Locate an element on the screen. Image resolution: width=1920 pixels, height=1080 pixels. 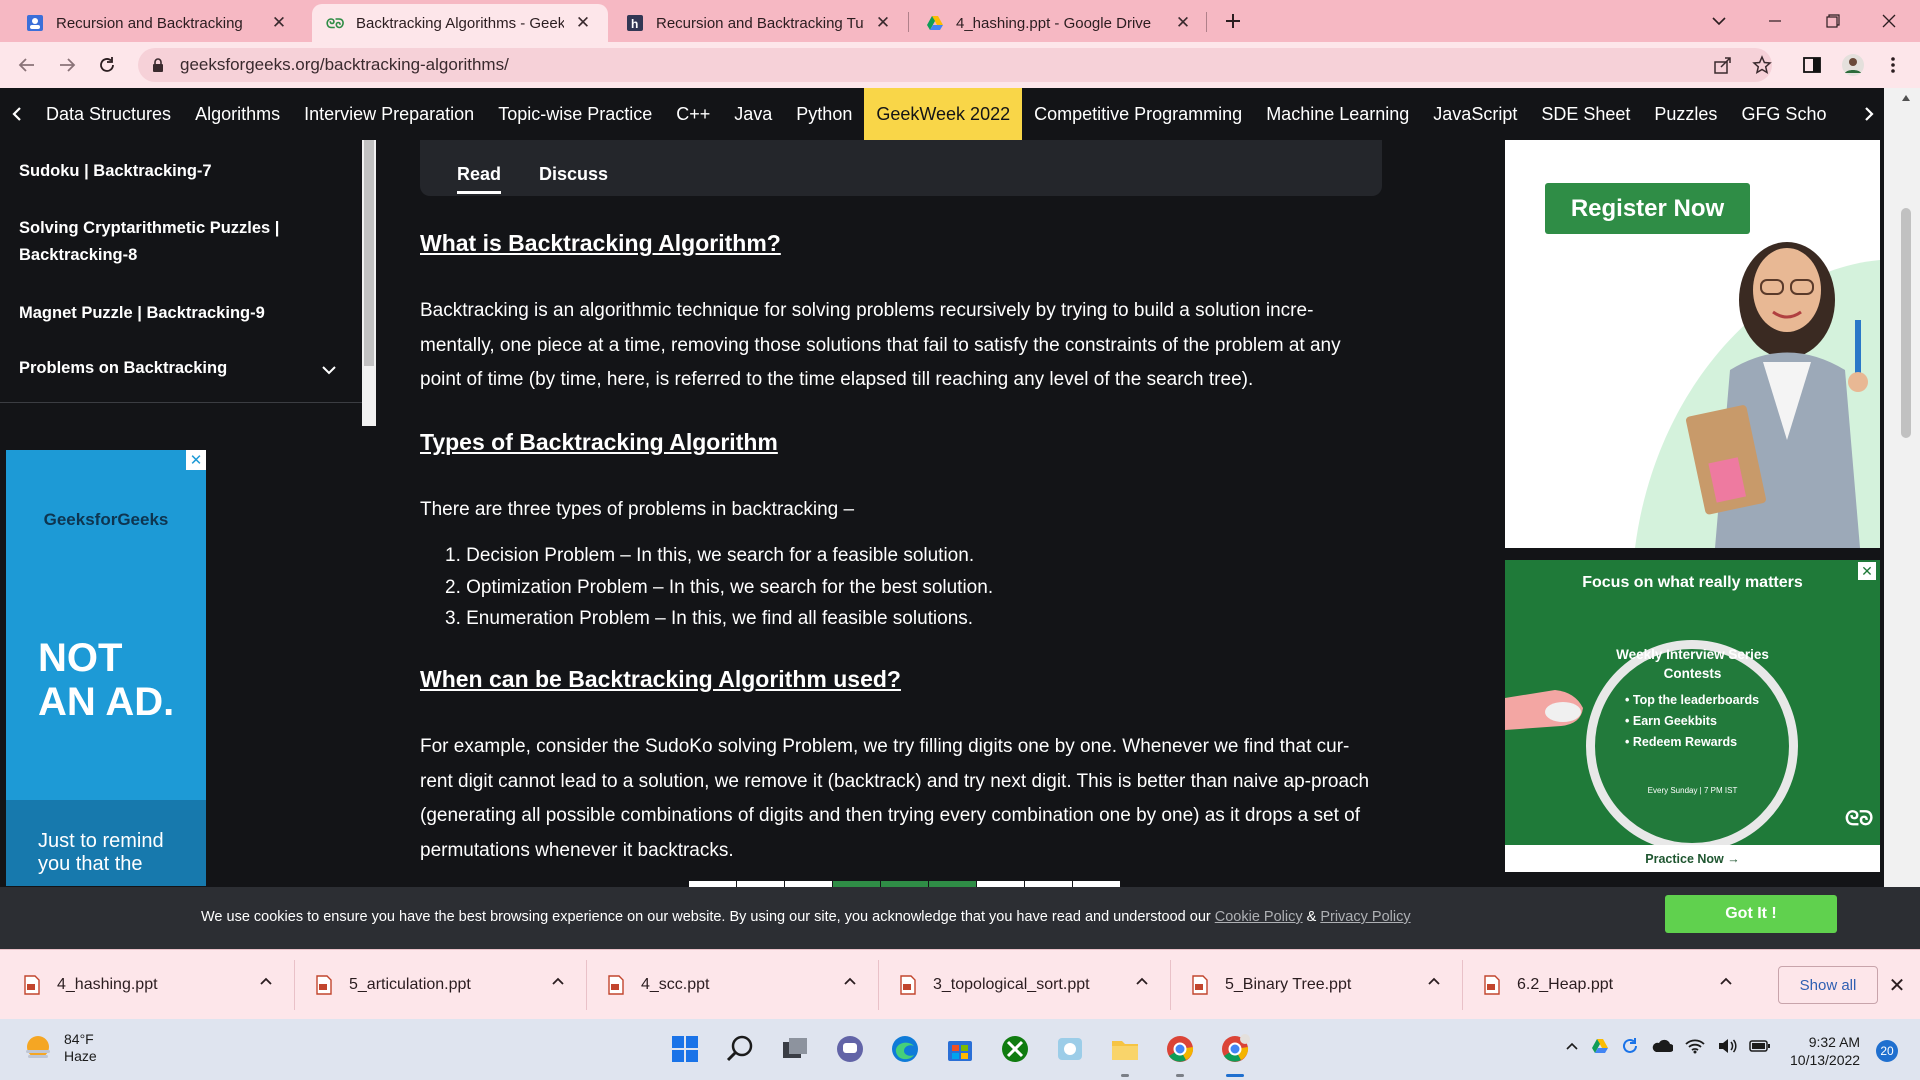
search-icon is located at coordinates (740, 1049).